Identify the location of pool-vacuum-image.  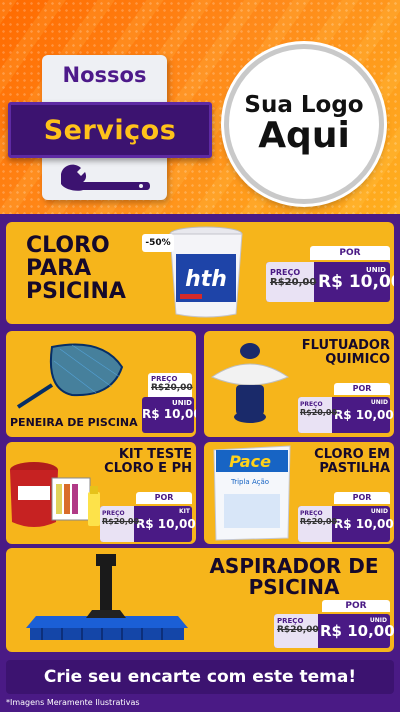
(107, 597).